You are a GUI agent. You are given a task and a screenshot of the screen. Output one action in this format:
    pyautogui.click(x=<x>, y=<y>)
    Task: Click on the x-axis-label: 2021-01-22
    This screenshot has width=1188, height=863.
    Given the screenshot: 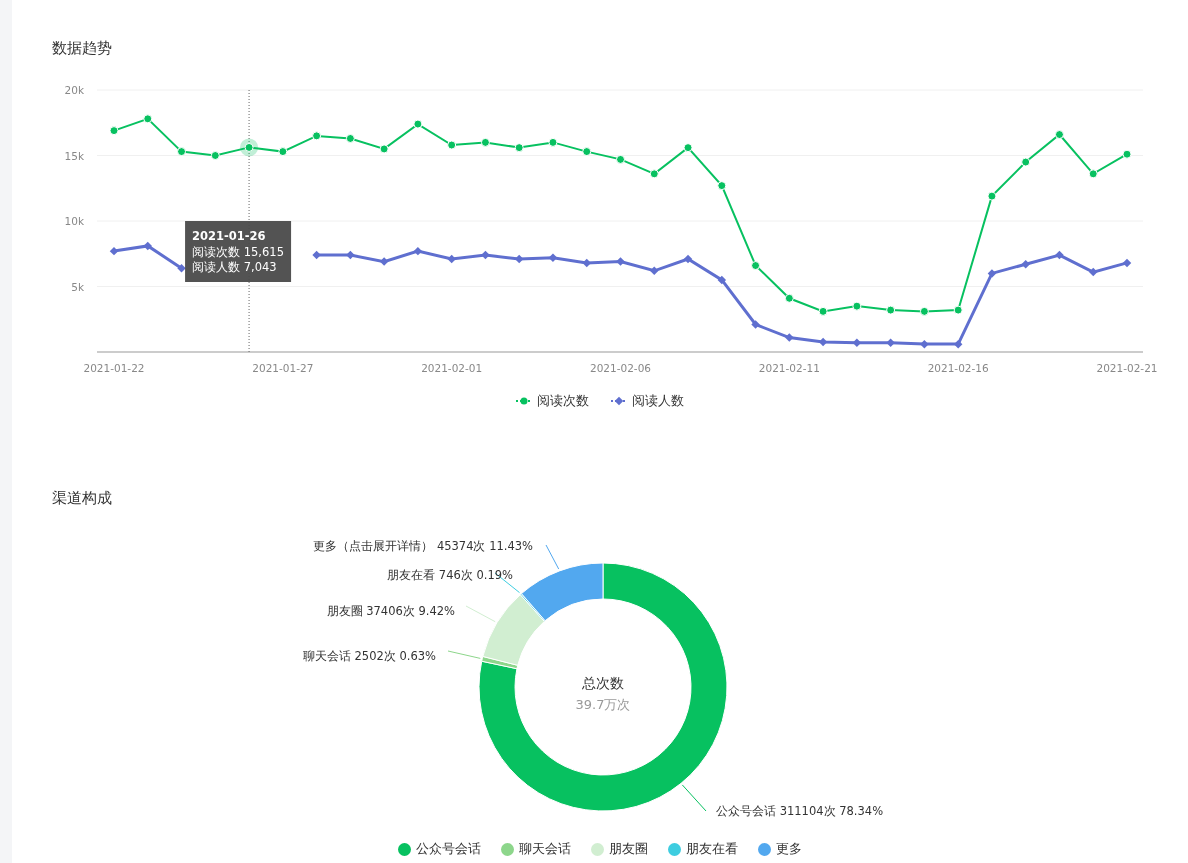 What is the action you would take?
    pyautogui.click(x=114, y=368)
    